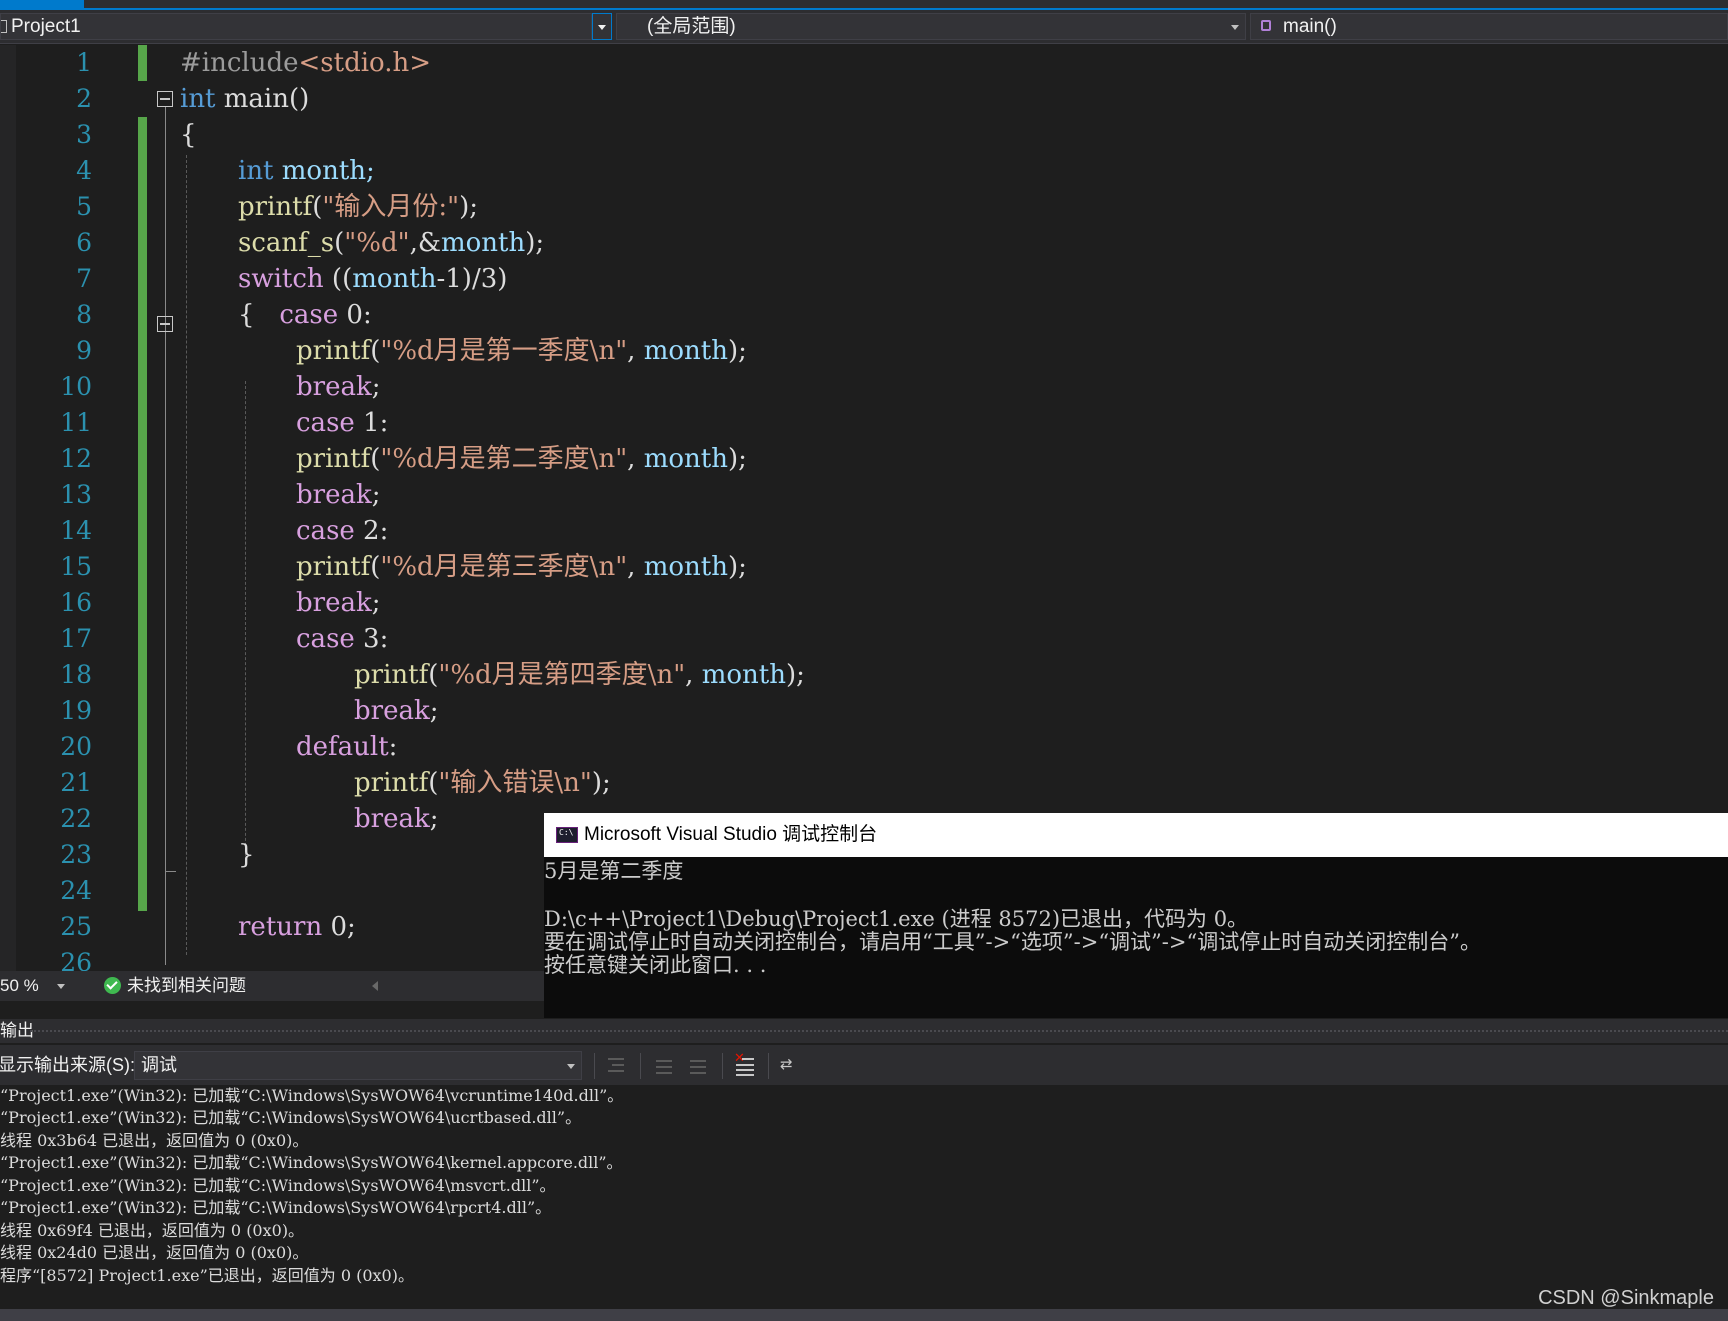  I want to click on code-line-20: default:, so click(346, 747).